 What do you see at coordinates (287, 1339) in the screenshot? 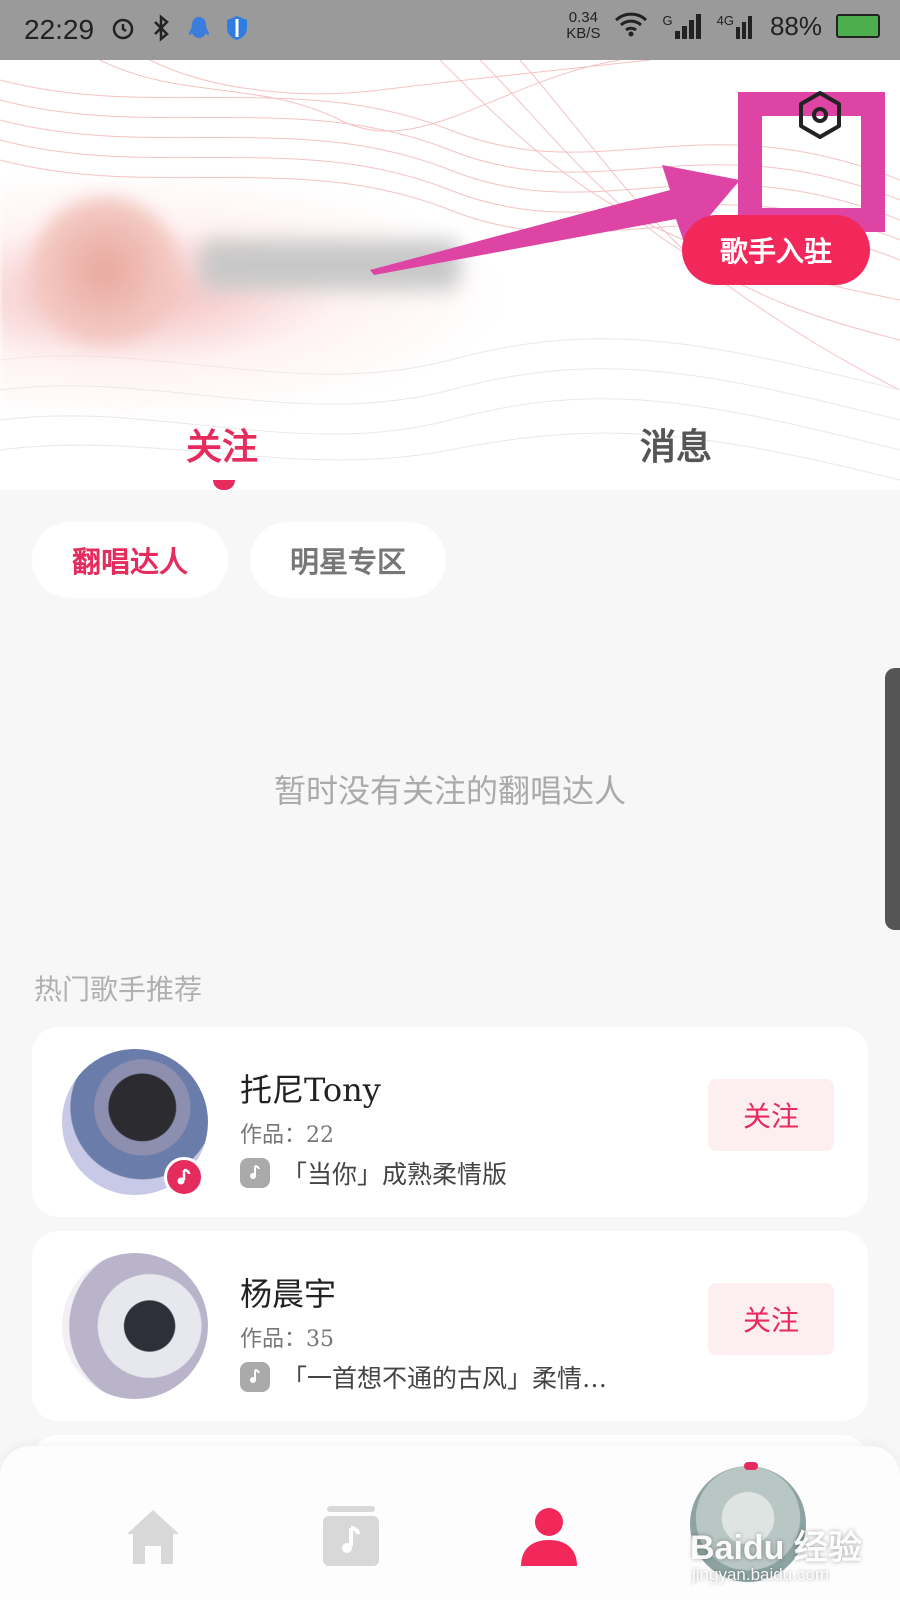
I see `singer-works-count: 作品：35` at bounding box center [287, 1339].